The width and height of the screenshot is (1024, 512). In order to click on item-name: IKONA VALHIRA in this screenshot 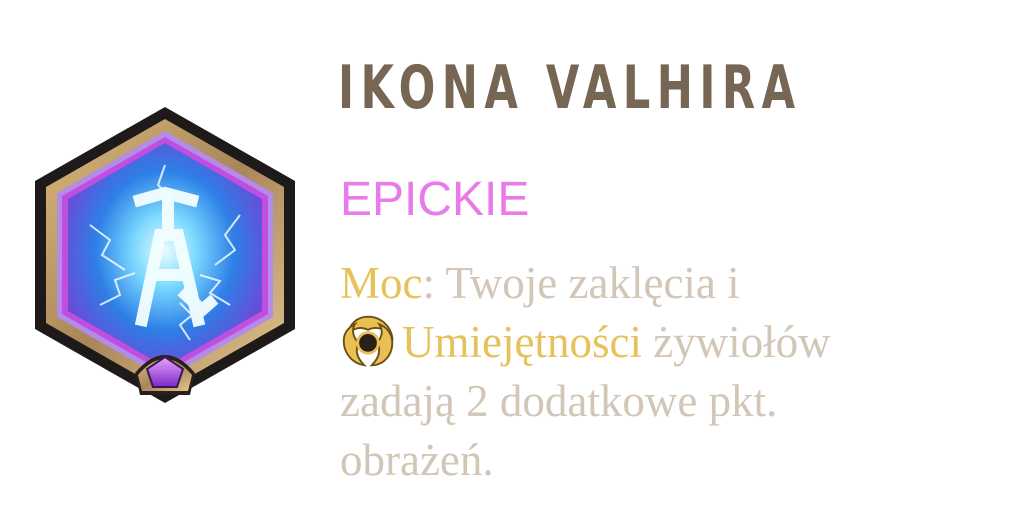, I will do `click(570, 88)`.